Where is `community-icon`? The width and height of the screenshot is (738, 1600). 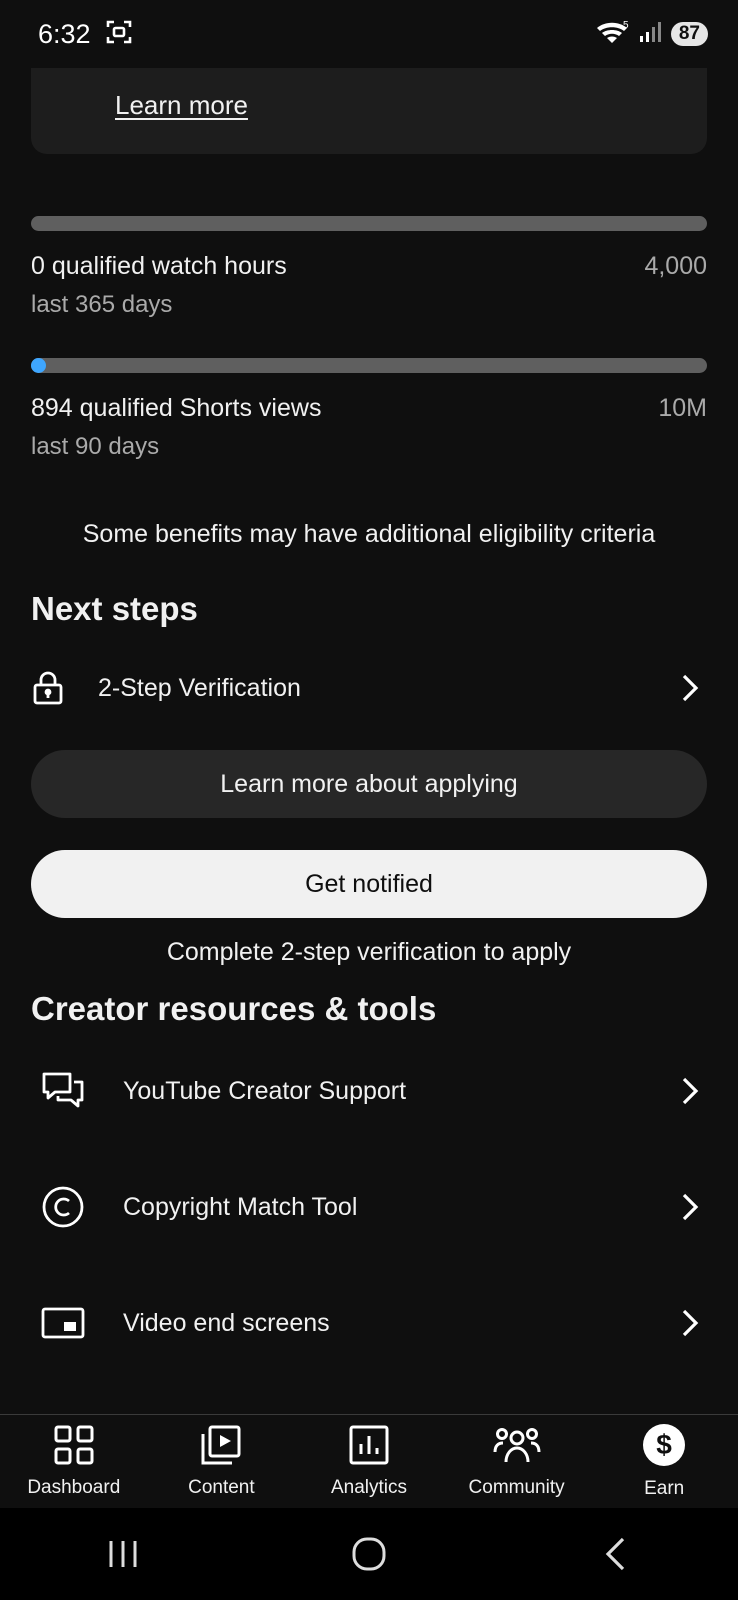
community-icon is located at coordinates (517, 1447).